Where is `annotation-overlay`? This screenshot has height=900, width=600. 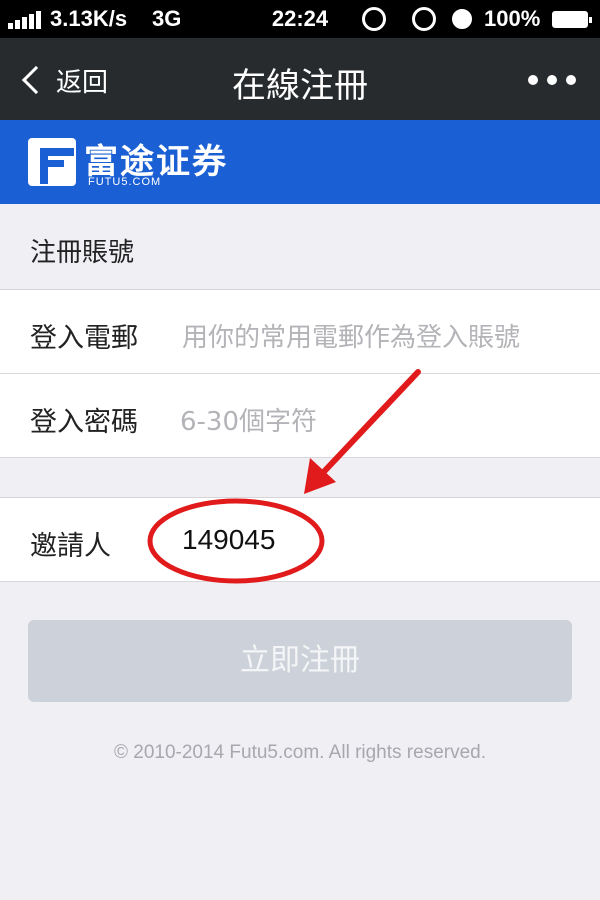
annotation-overlay is located at coordinates (284, 476).